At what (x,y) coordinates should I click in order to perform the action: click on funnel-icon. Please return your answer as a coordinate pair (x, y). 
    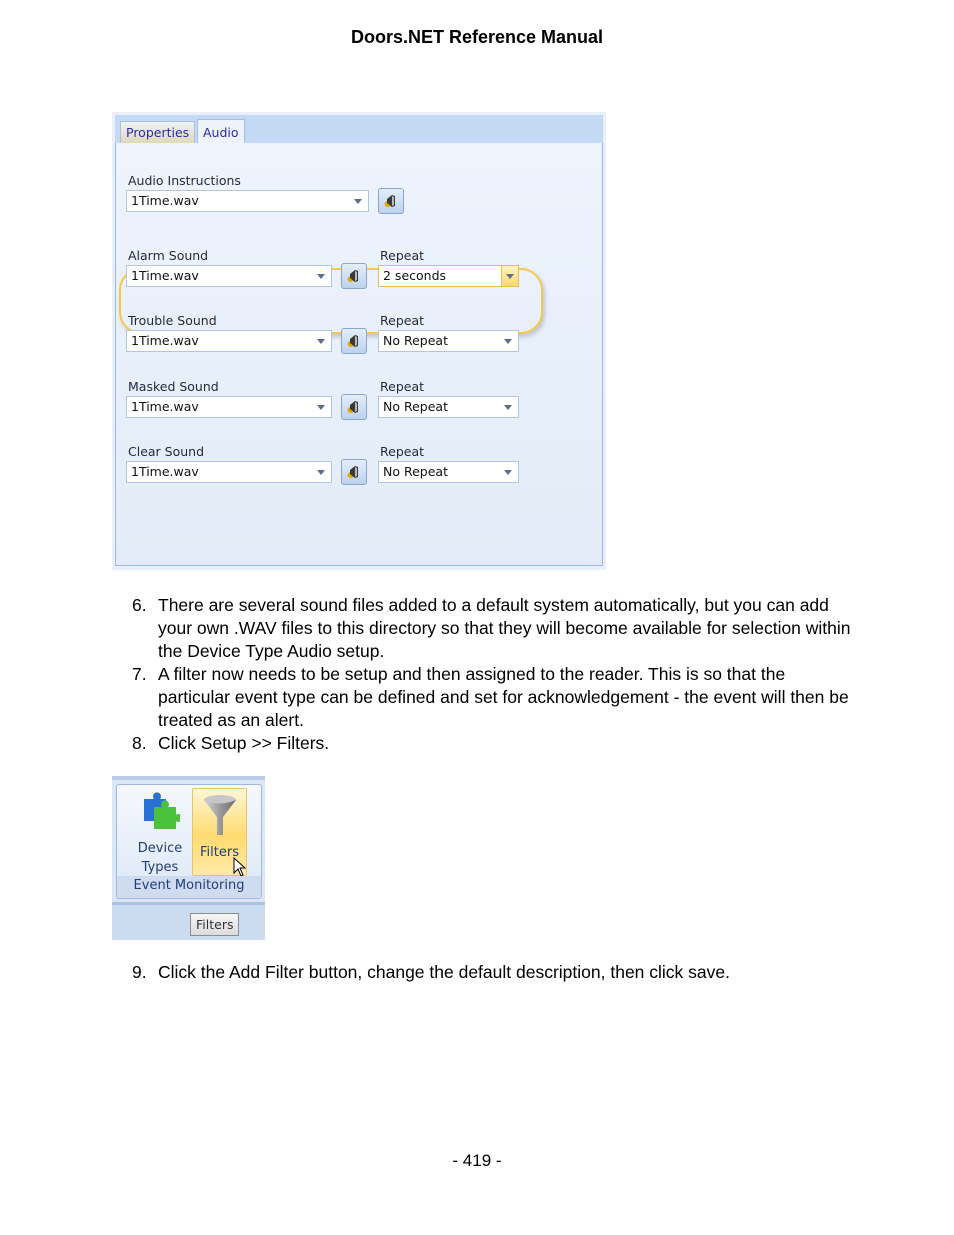
    Looking at the image, I should click on (219, 815).